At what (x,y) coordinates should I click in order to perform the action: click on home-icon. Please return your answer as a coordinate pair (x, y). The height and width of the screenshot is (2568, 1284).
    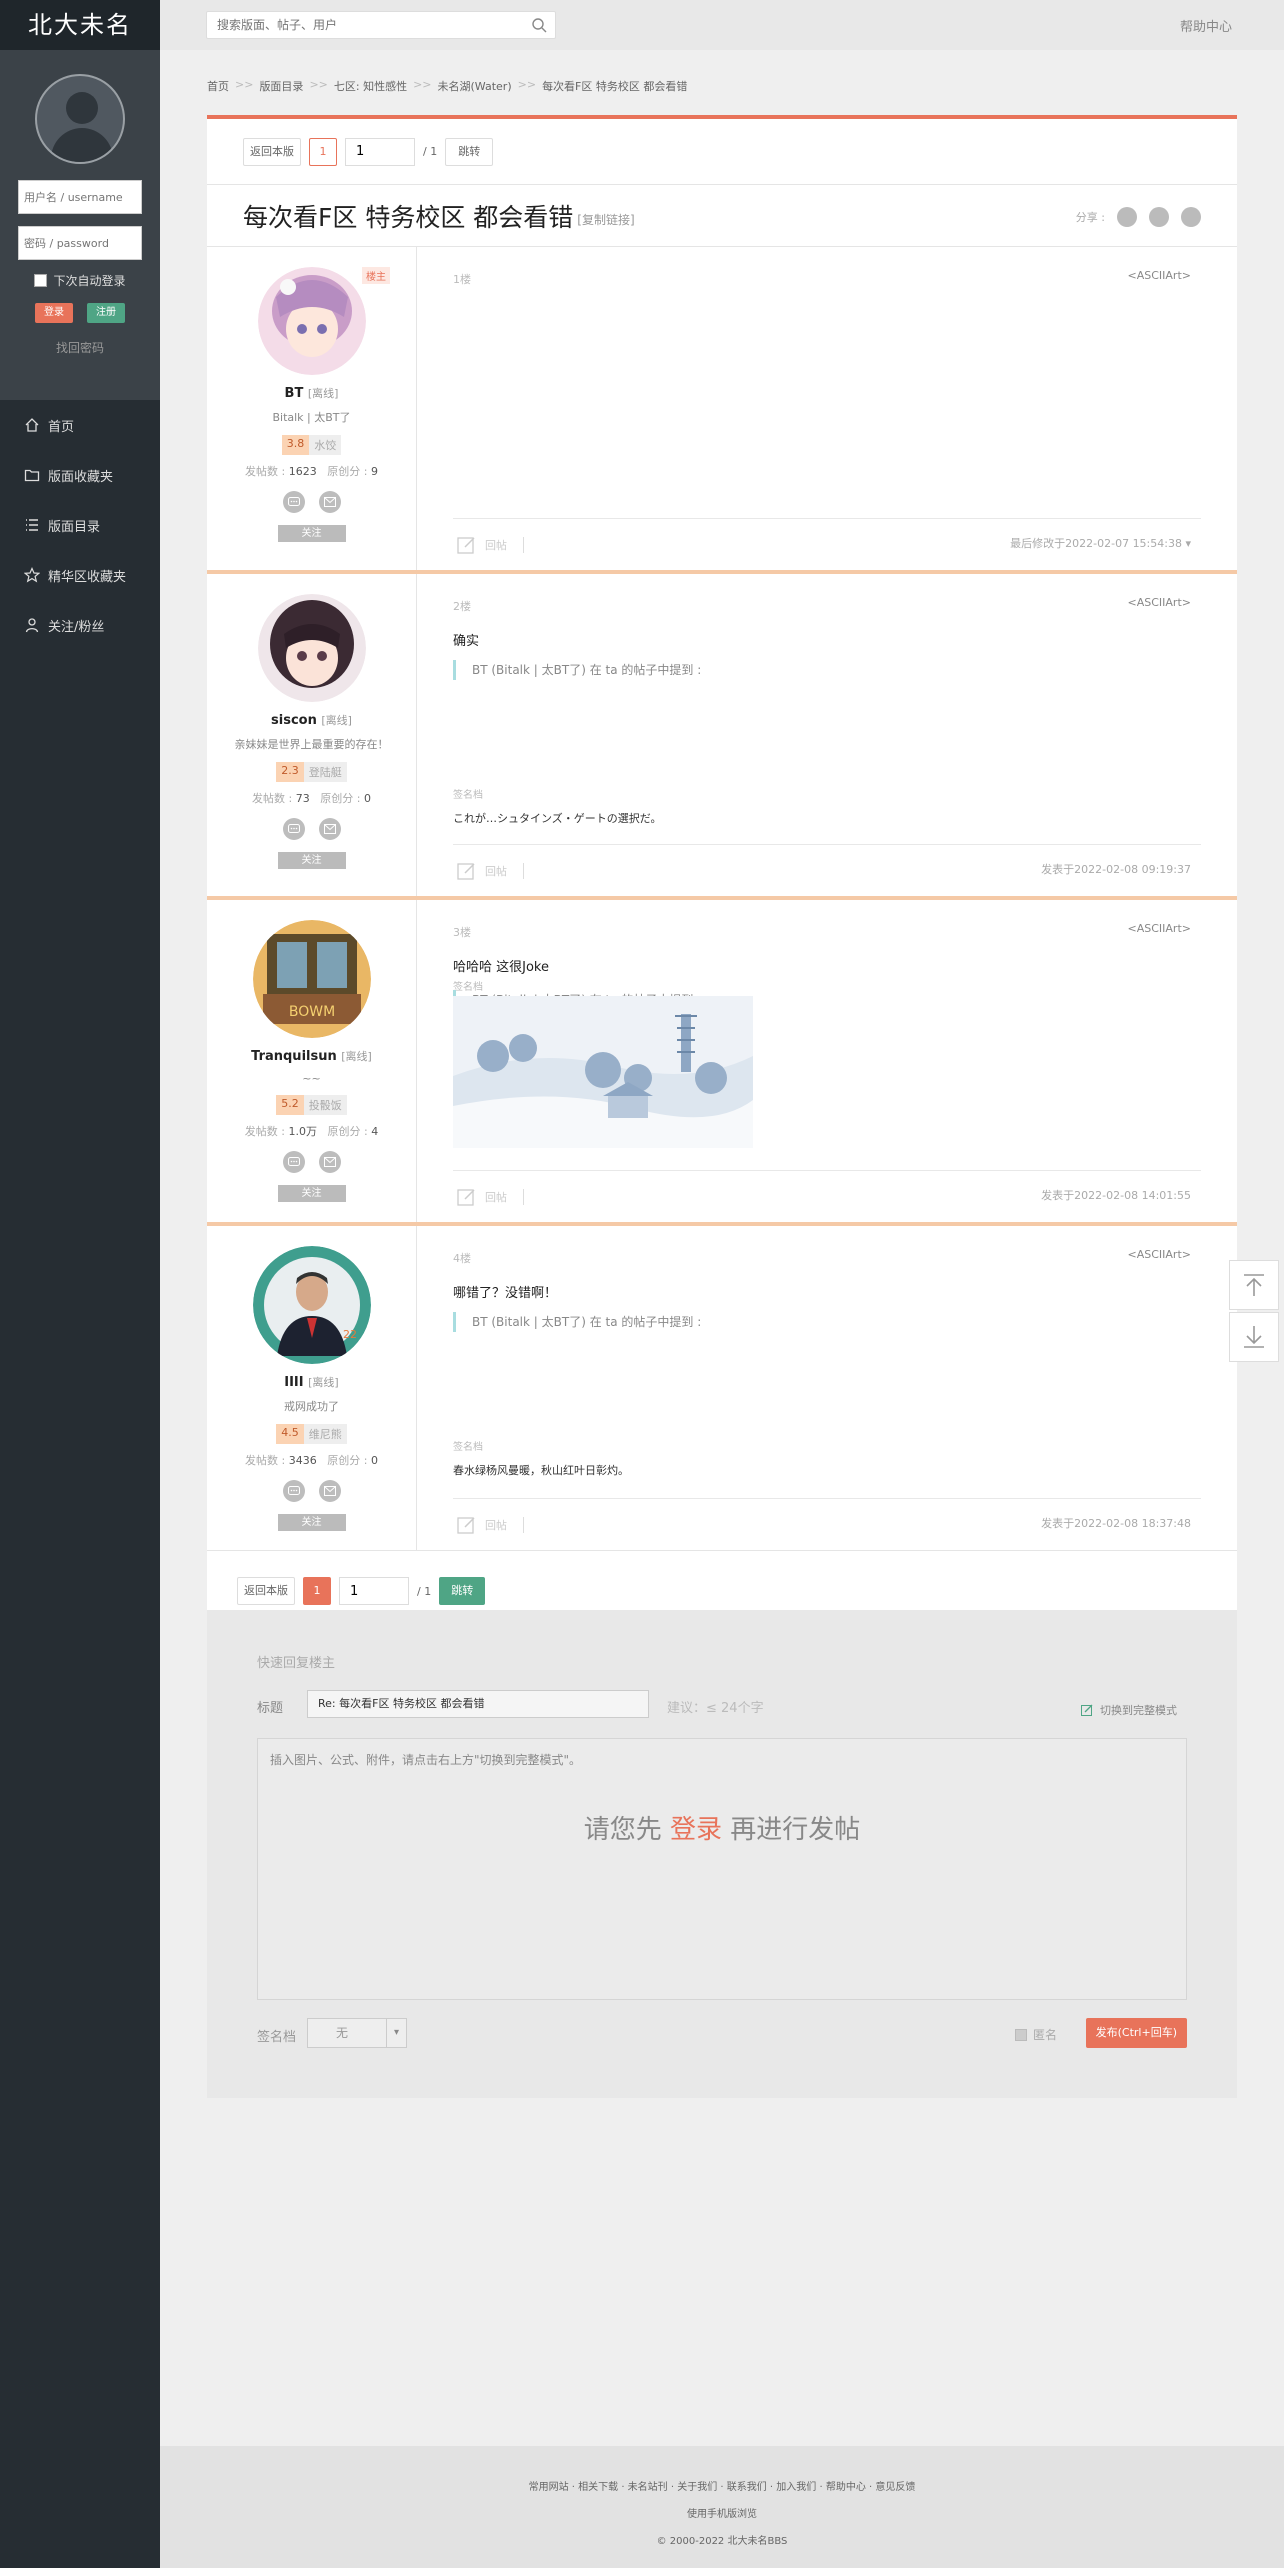
    Looking at the image, I should click on (32, 425).